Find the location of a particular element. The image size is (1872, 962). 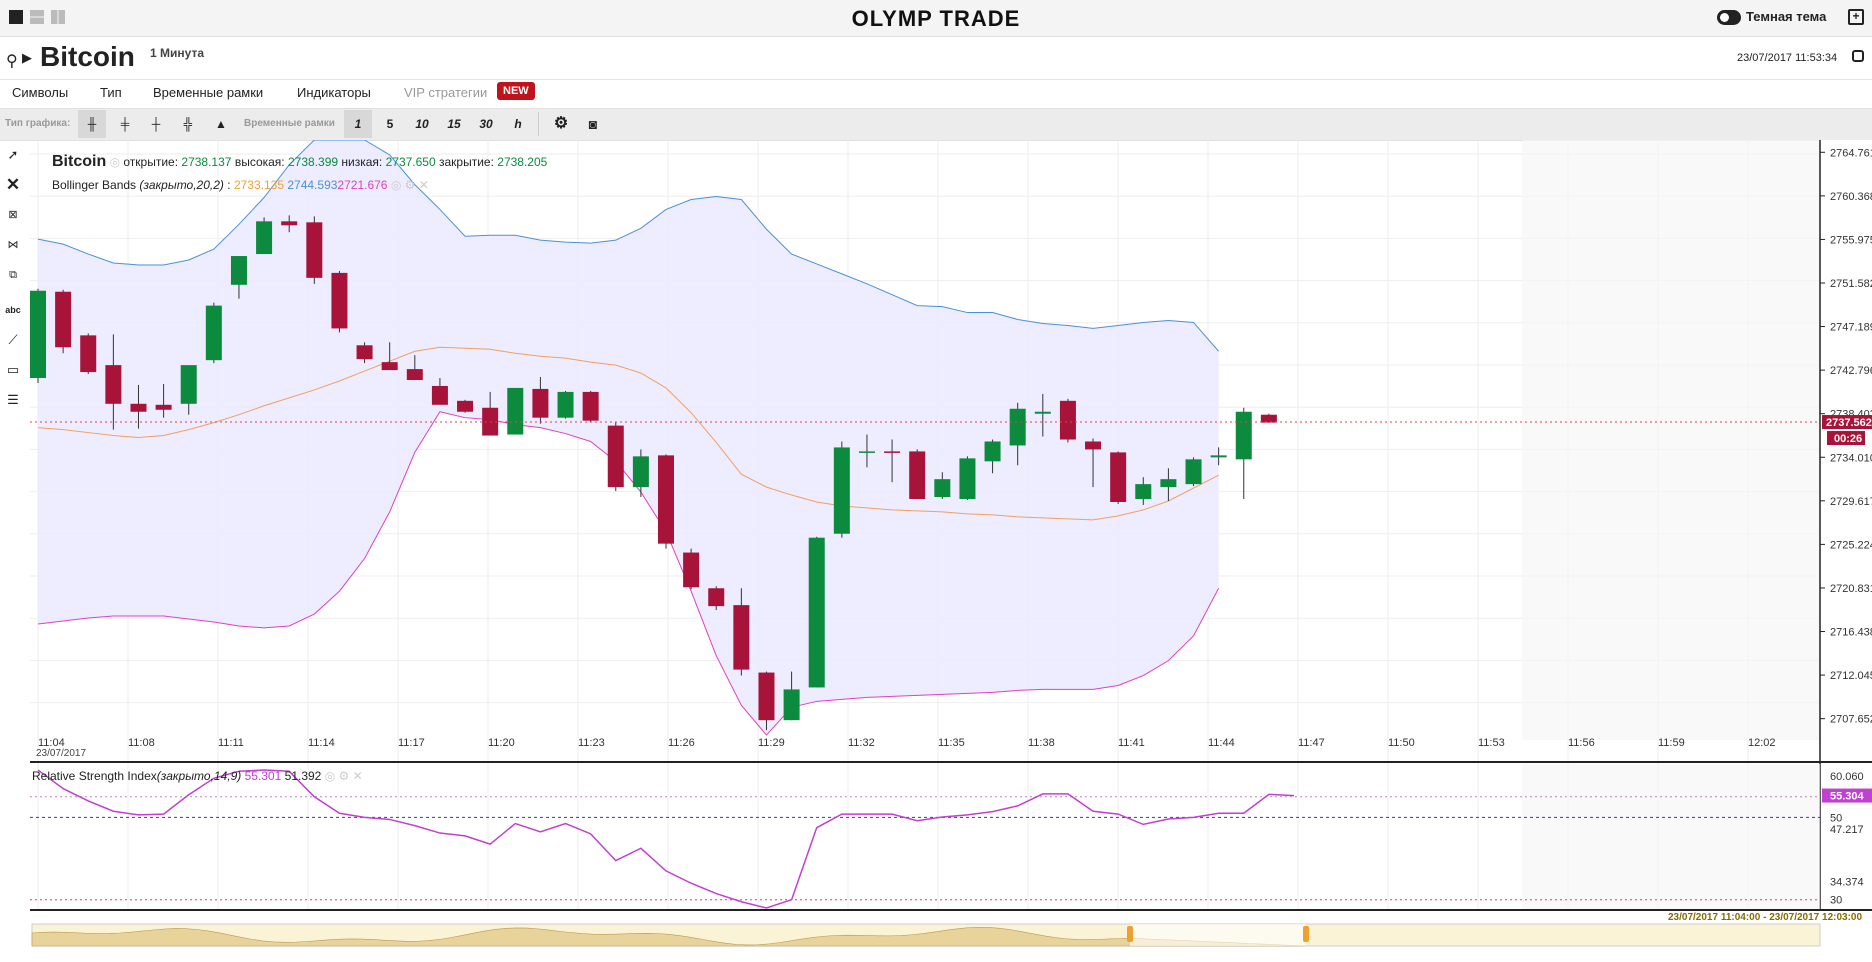

price-tick-label: 2755.975 is located at coordinates (1851, 240).